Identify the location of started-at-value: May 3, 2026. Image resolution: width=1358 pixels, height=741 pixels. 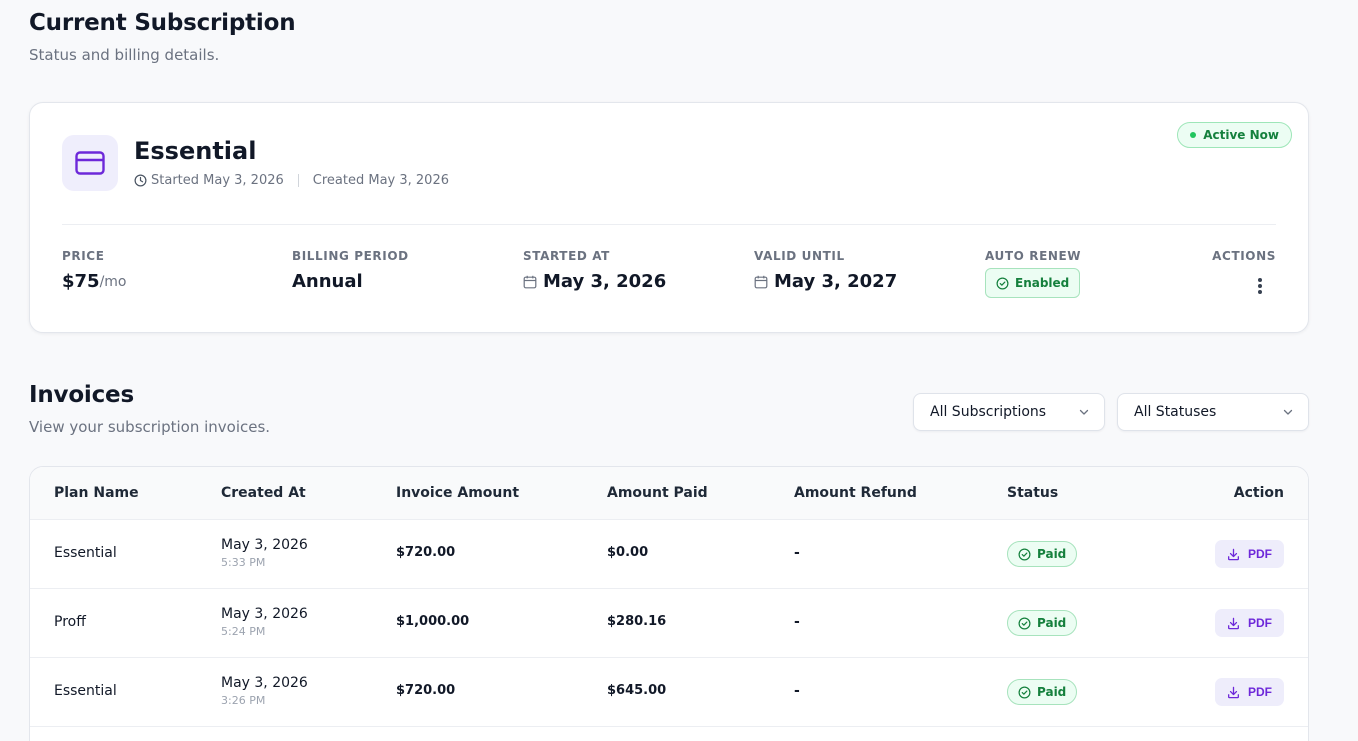
(605, 281).